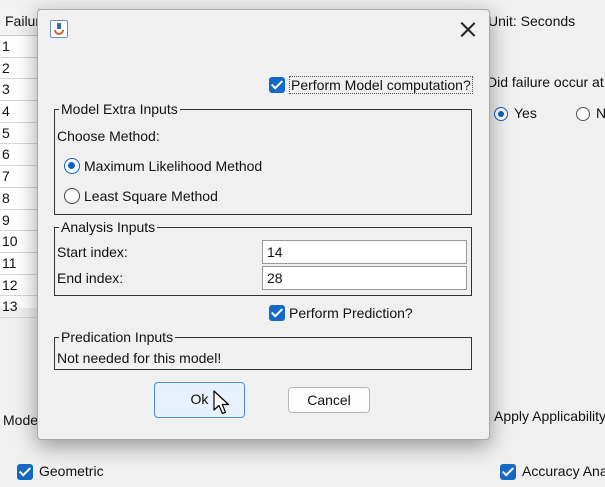 Image resolution: width=605 pixels, height=487 pixels. What do you see at coordinates (151, 196) in the screenshot?
I see `least-square-label: Least Square Method` at bounding box center [151, 196].